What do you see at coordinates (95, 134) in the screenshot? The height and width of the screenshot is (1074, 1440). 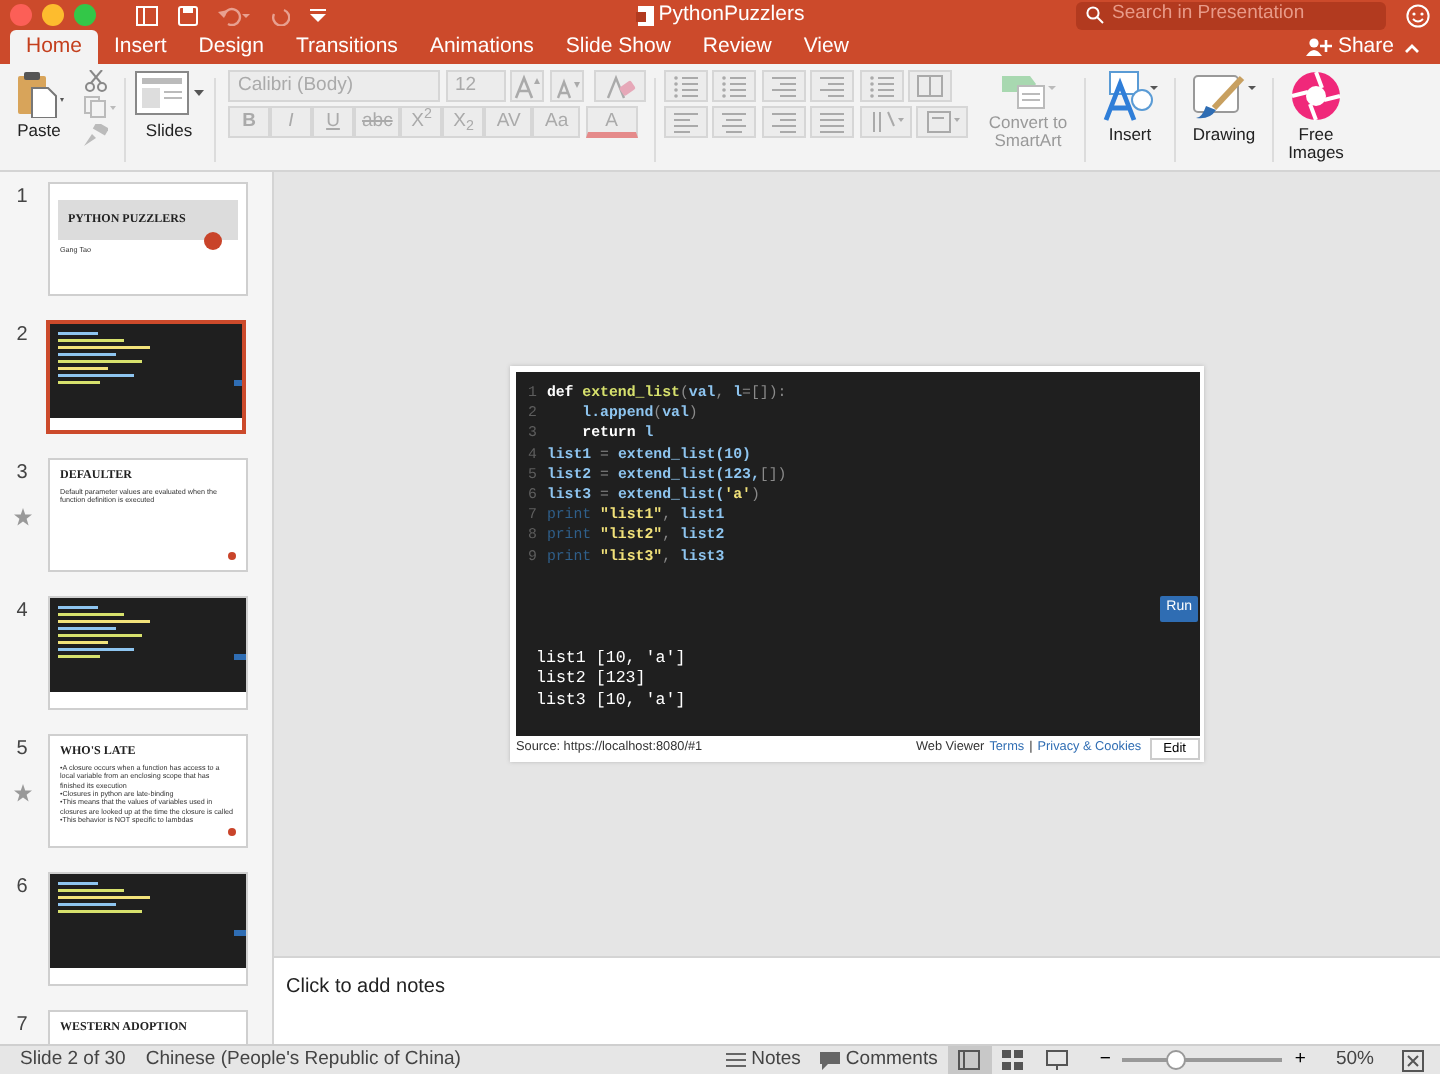 I see `format-painter-icon` at bounding box center [95, 134].